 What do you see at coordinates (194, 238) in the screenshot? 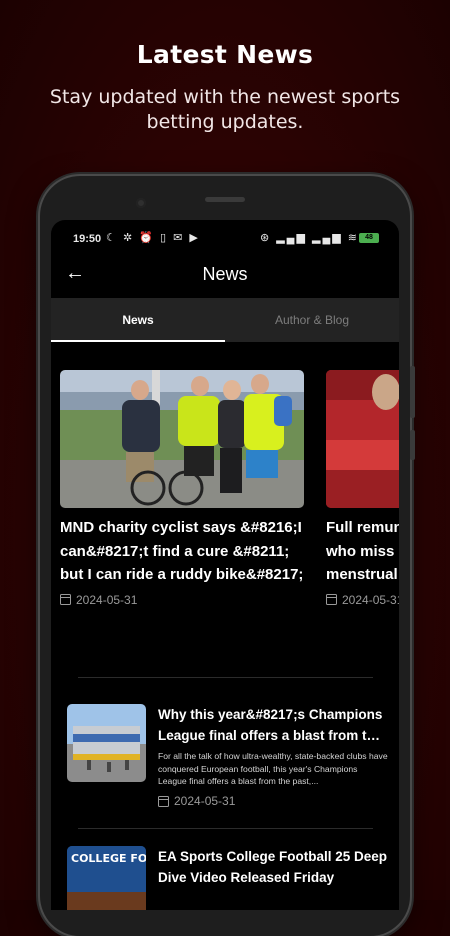
I see `youtube-icon: ▶` at bounding box center [194, 238].